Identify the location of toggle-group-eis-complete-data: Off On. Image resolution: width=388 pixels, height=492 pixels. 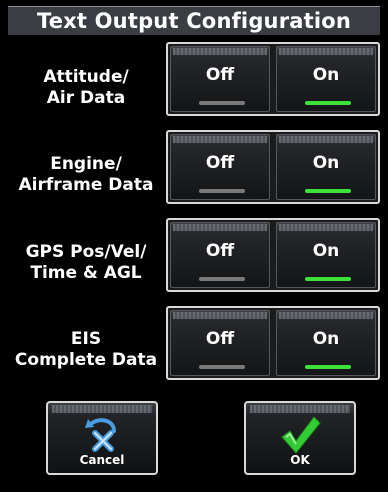
(273, 343).